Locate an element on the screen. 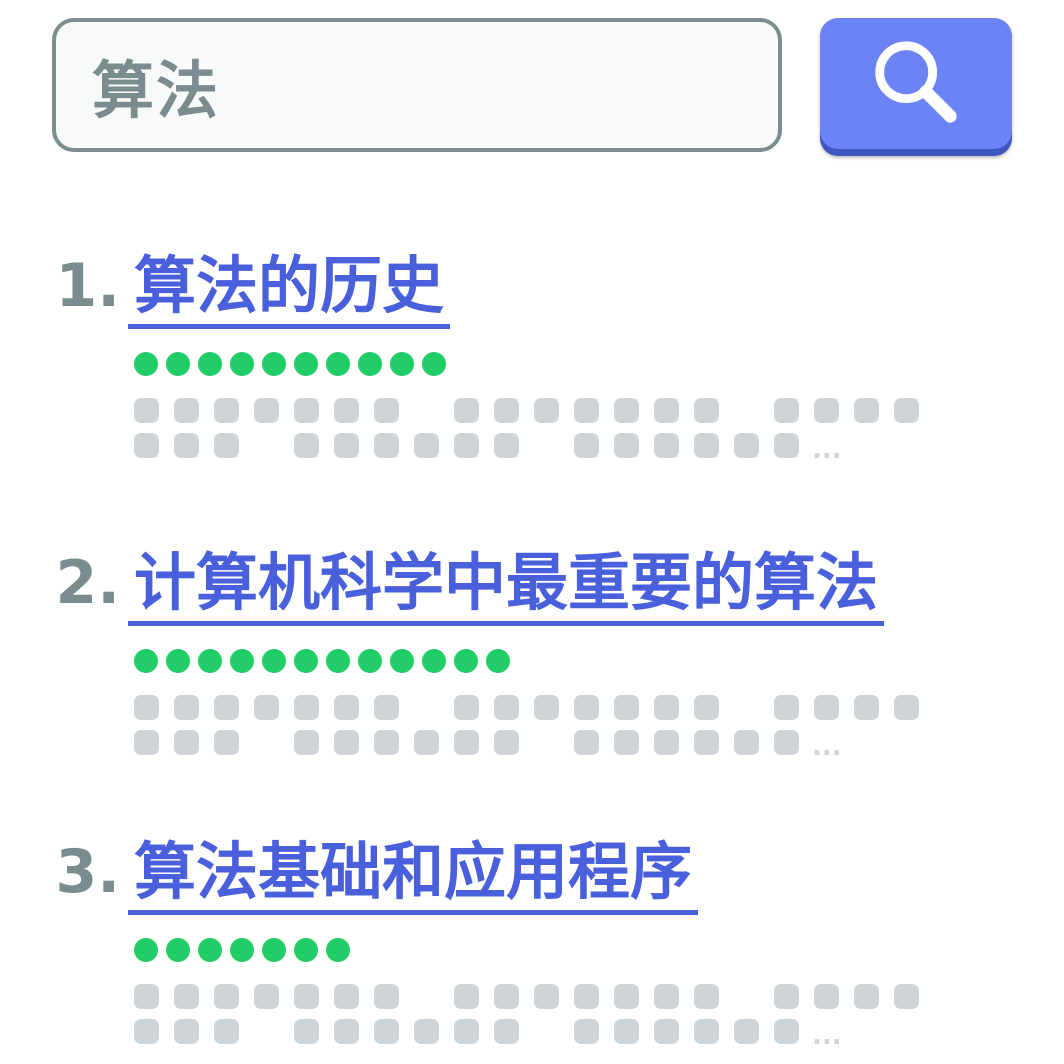 Image resolution: width=1064 pixels, height=1064 pixels. result-title-link: 计算机科学中最重要的算法 is located at coordinates (506, 585).